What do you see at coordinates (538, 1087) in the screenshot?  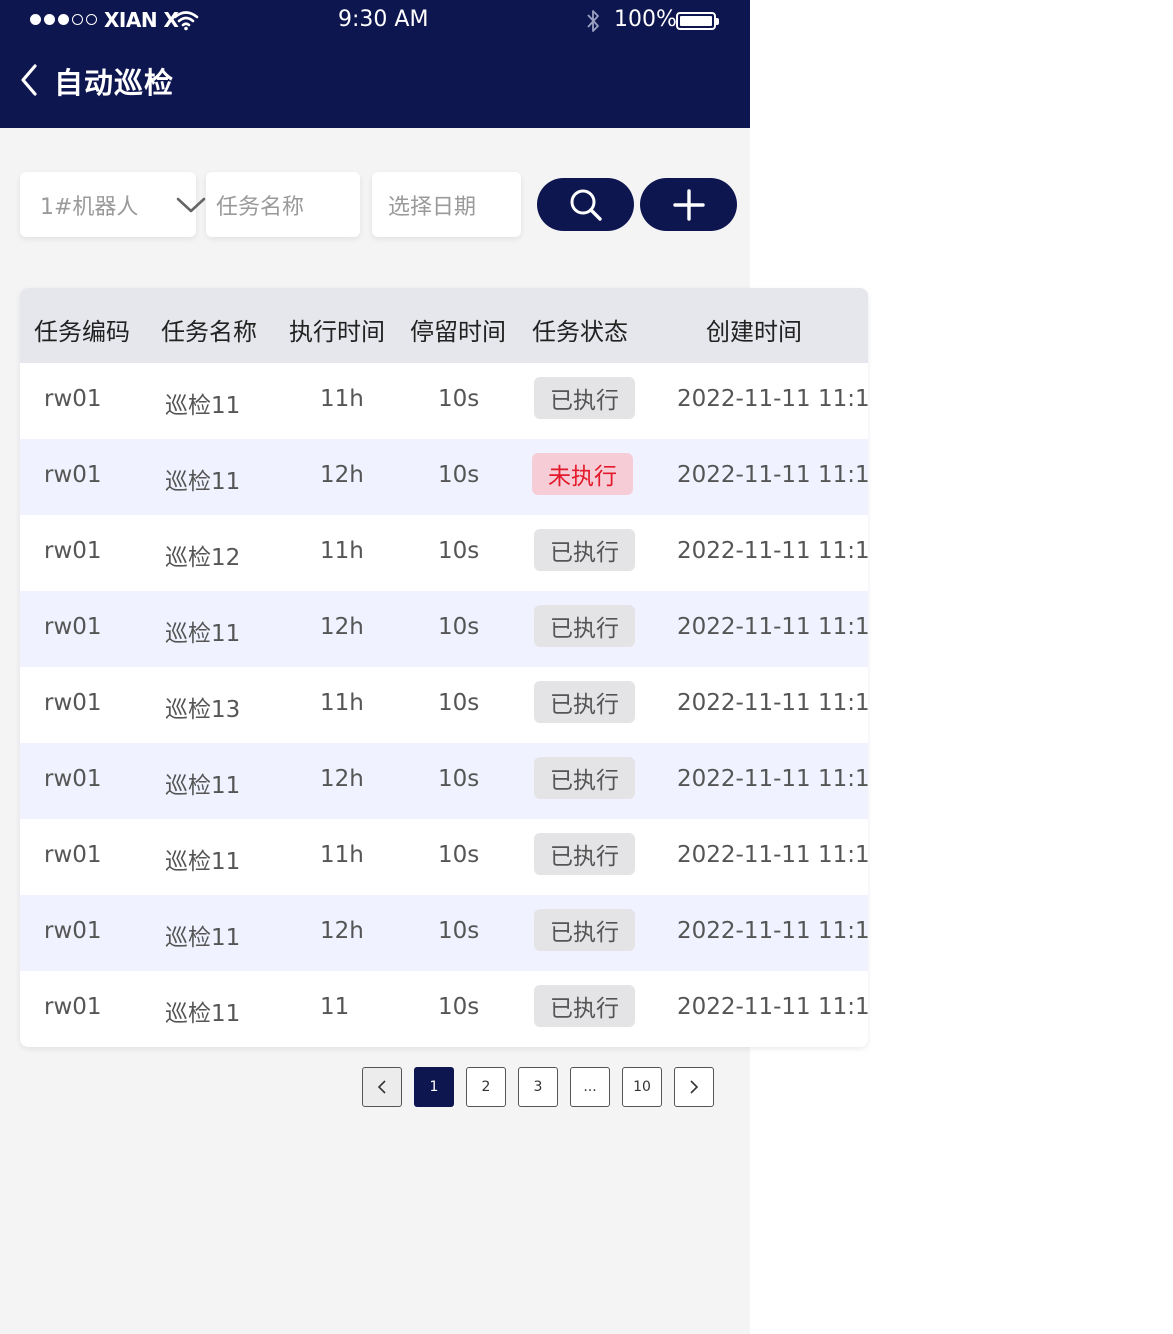 I see `page-button-3: 3` at bounding box center [538, 1087].